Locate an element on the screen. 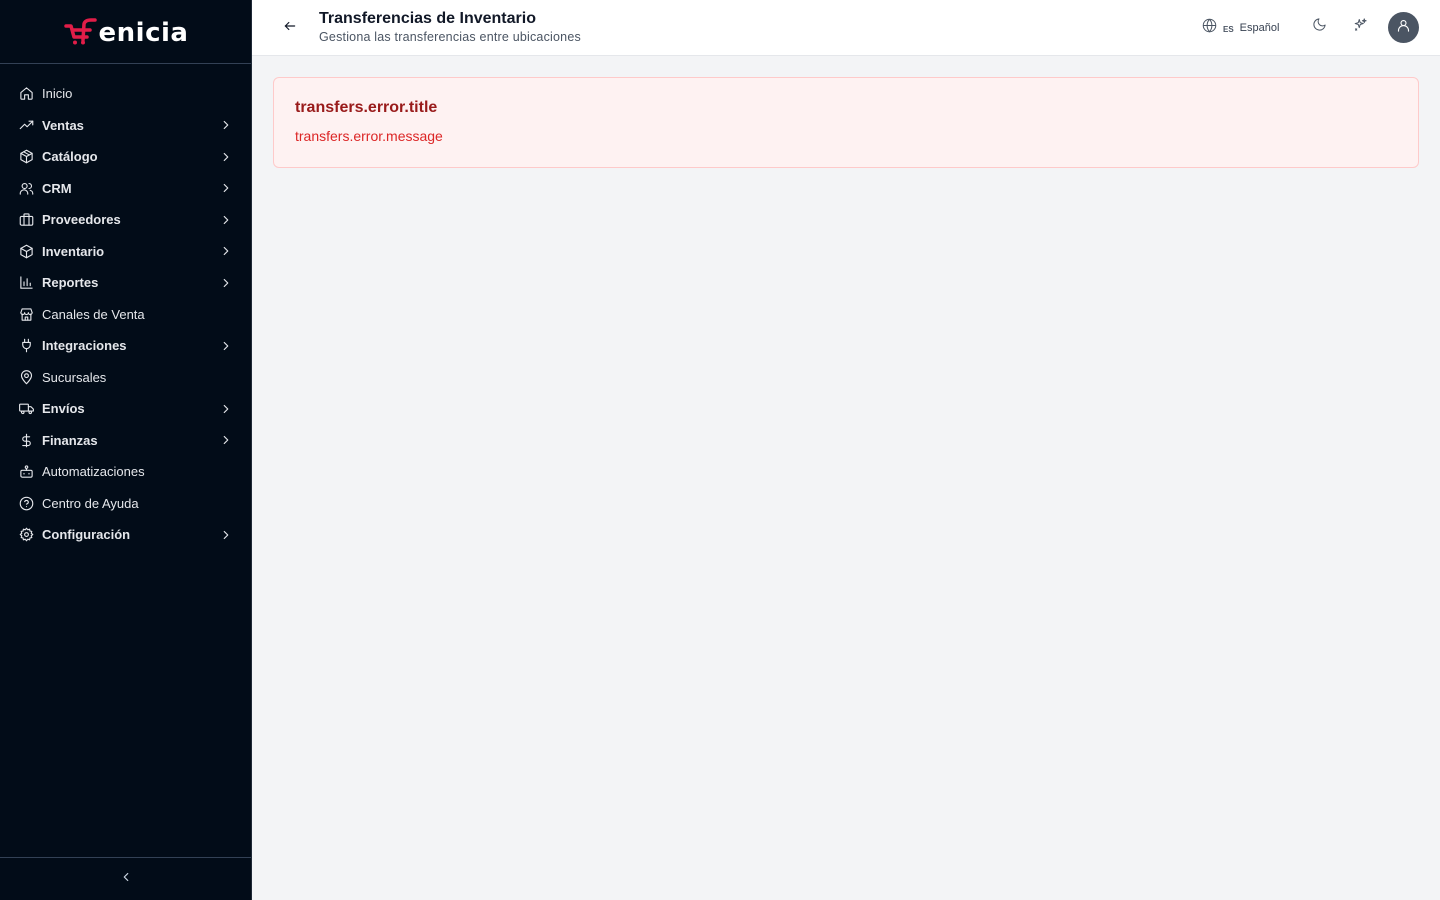 The image size is (1440, 900). brand-name: enicia is located at coordinates (143, 32).